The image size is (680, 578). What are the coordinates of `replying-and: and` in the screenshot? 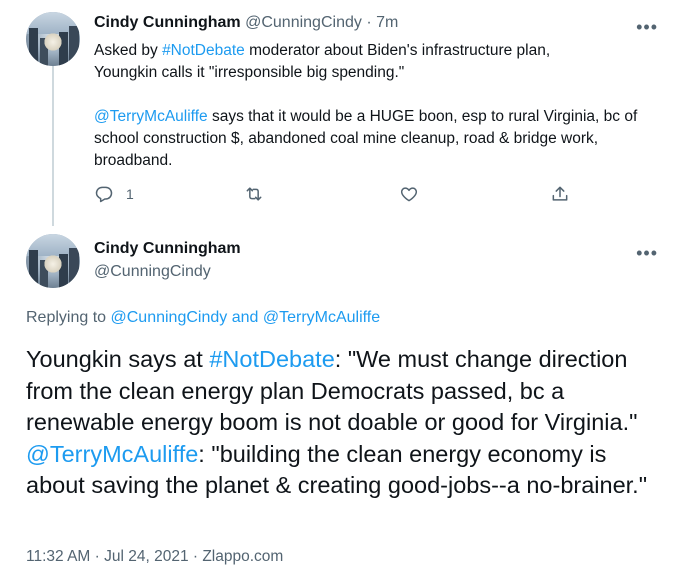 It's located at (245, 317).